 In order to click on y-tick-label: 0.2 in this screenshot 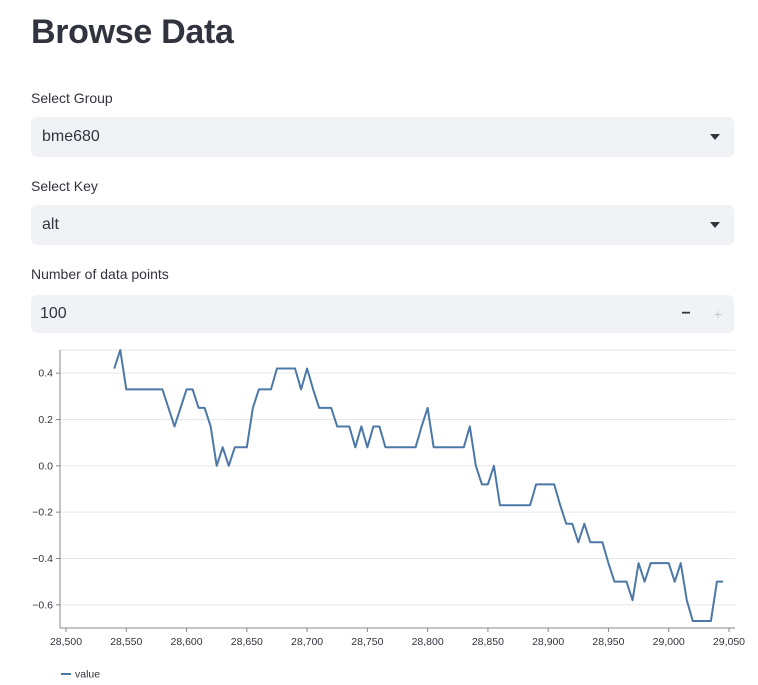, I will do `click(45, 420)`.